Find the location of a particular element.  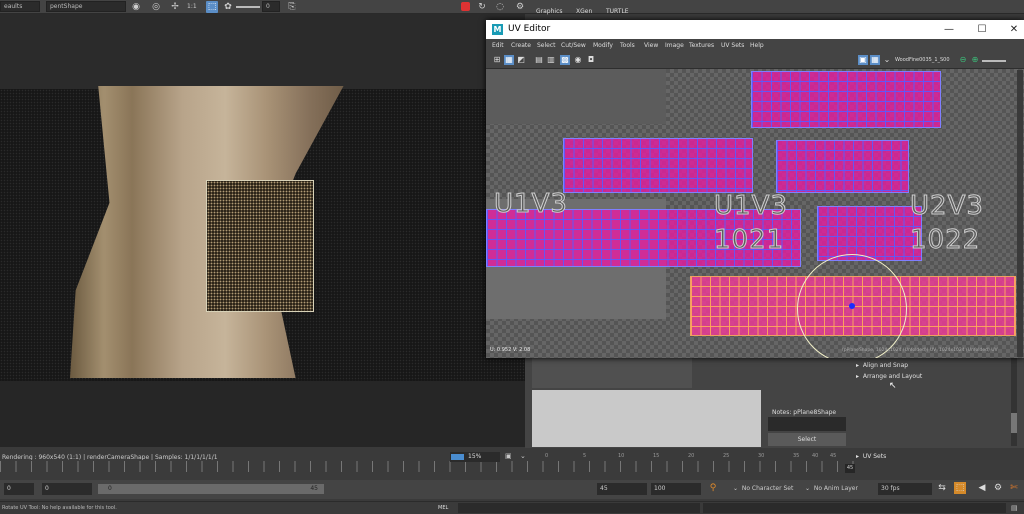

ipr-icon: ◌ is located at coordinates (500, 7).